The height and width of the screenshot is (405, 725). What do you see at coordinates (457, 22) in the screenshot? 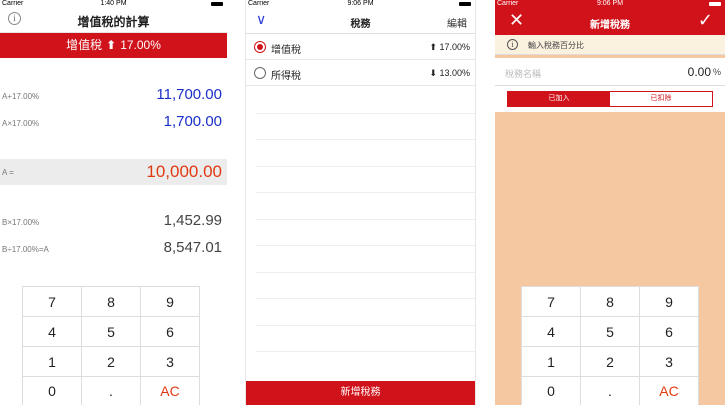
I see `edit-button: 編輯` at bounding box center [457, 22].